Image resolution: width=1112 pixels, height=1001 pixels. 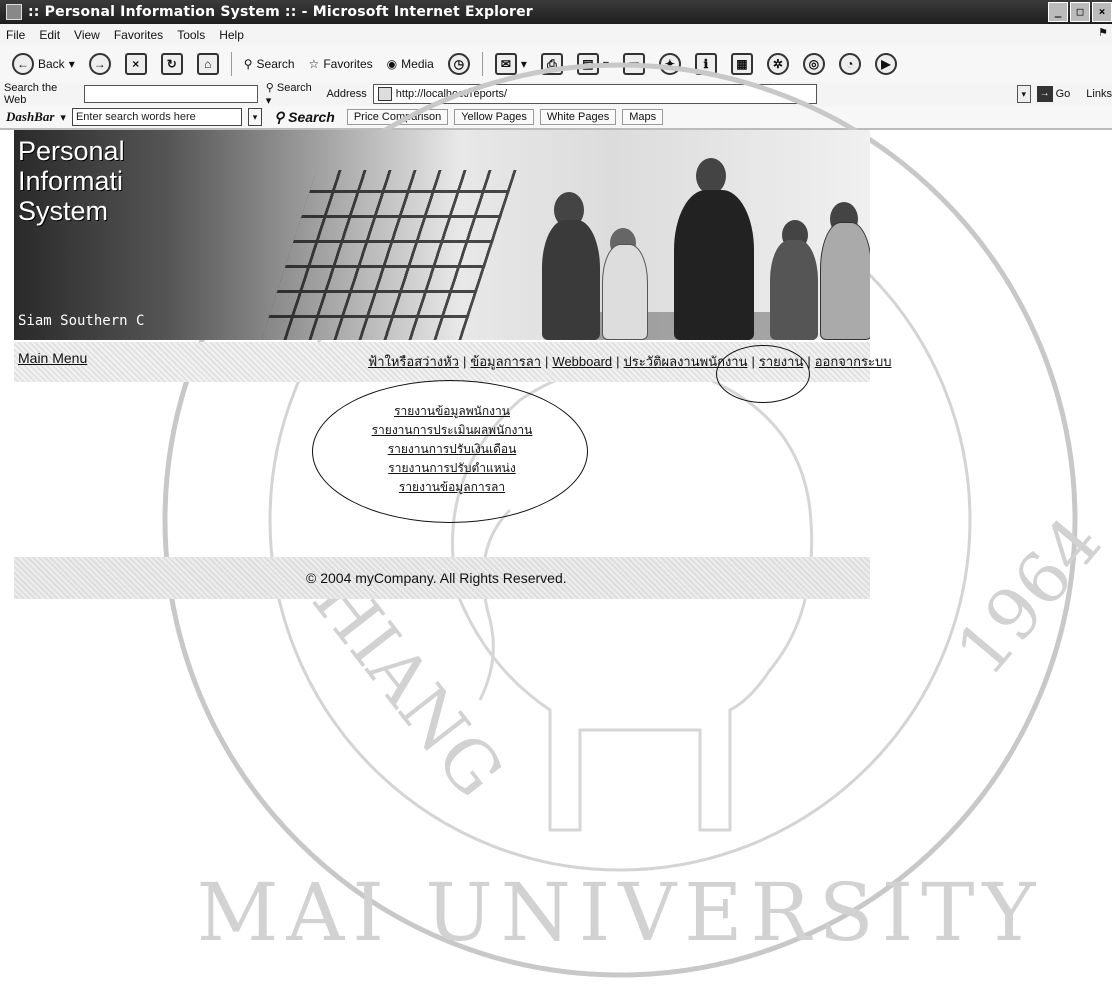 I want to click on research-button: ℹ, so click(x=706, y=64).